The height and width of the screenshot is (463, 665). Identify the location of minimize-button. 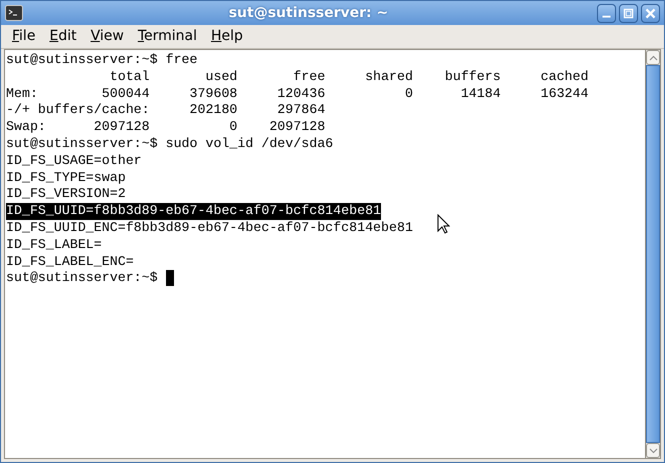
(606, 13).